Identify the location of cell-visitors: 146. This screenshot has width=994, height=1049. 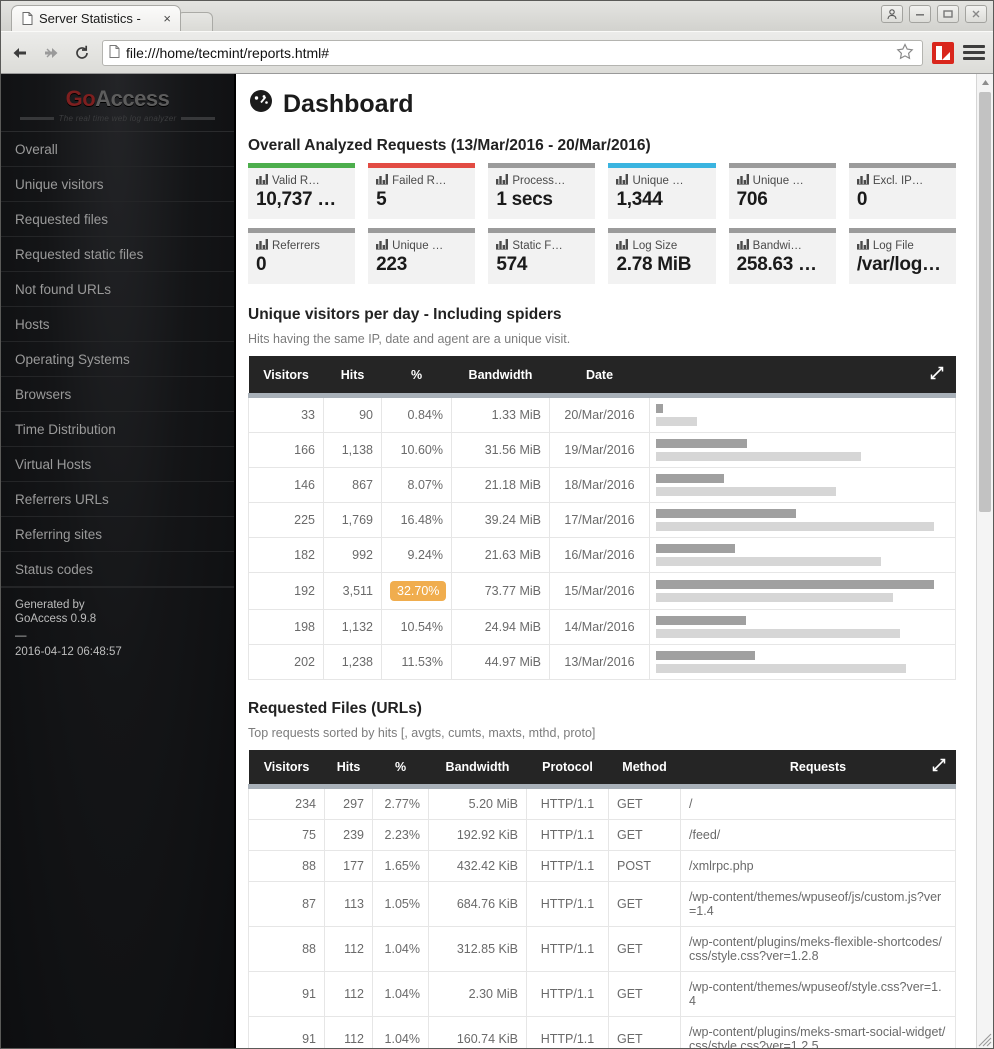
(286, 485).